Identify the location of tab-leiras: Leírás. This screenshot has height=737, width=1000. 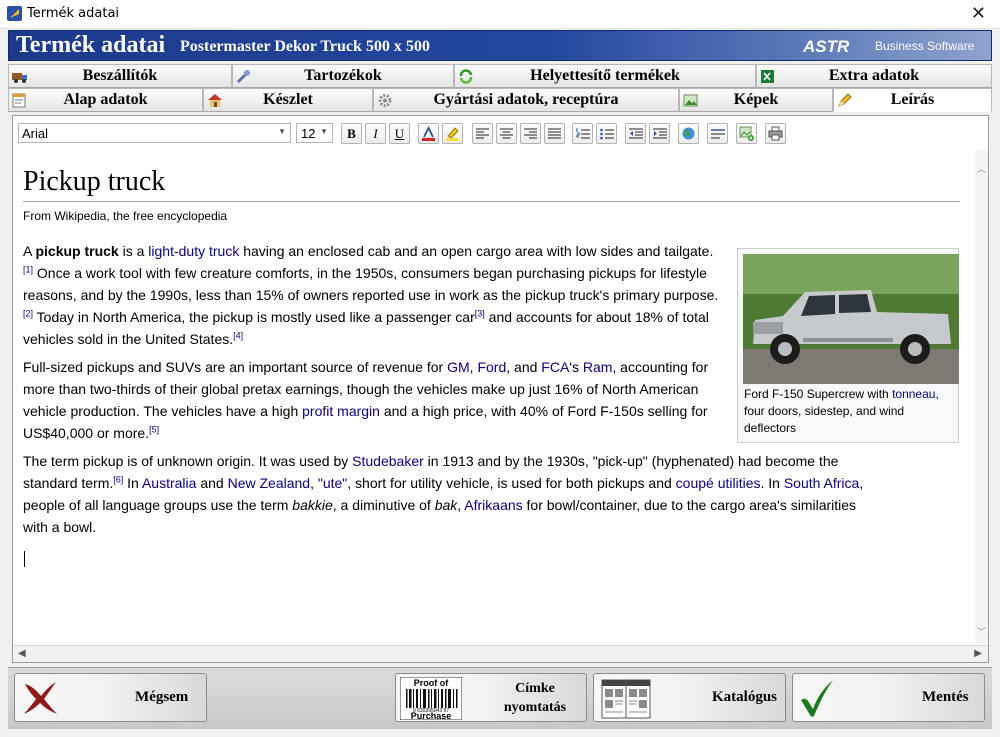
(912, 100).